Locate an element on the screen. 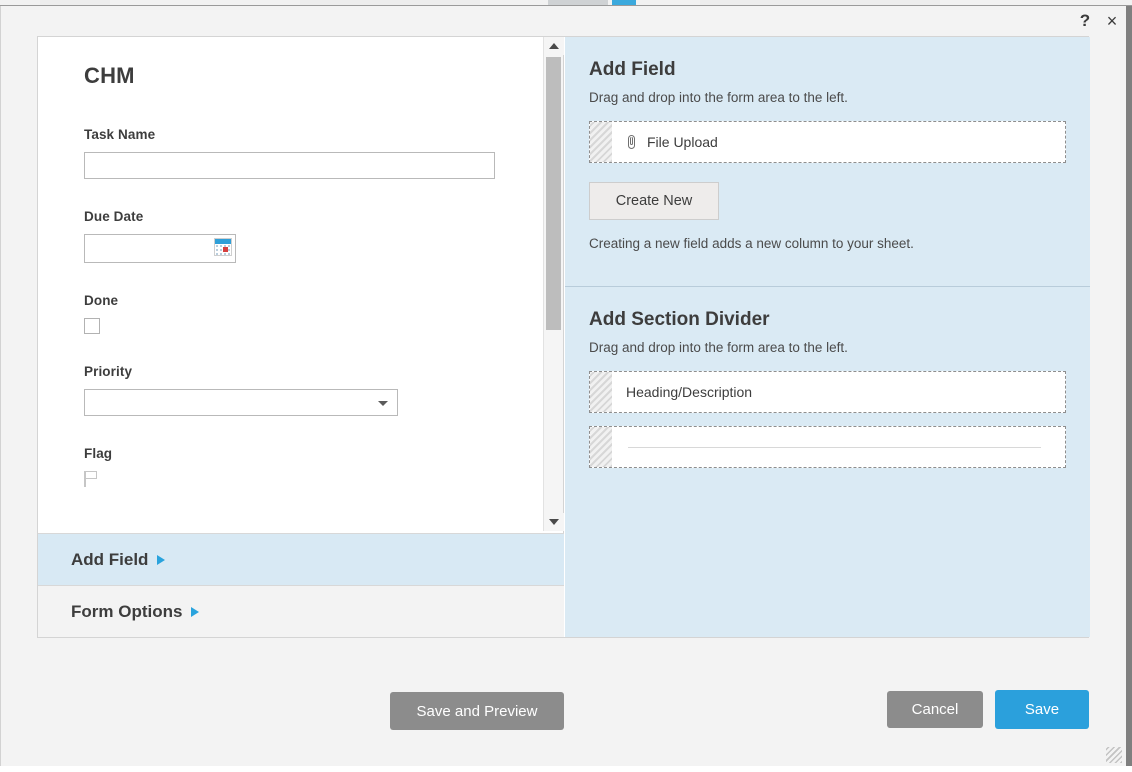 The image size is (1132, 772). paperclip-icon is located at coordinates (632, 142).